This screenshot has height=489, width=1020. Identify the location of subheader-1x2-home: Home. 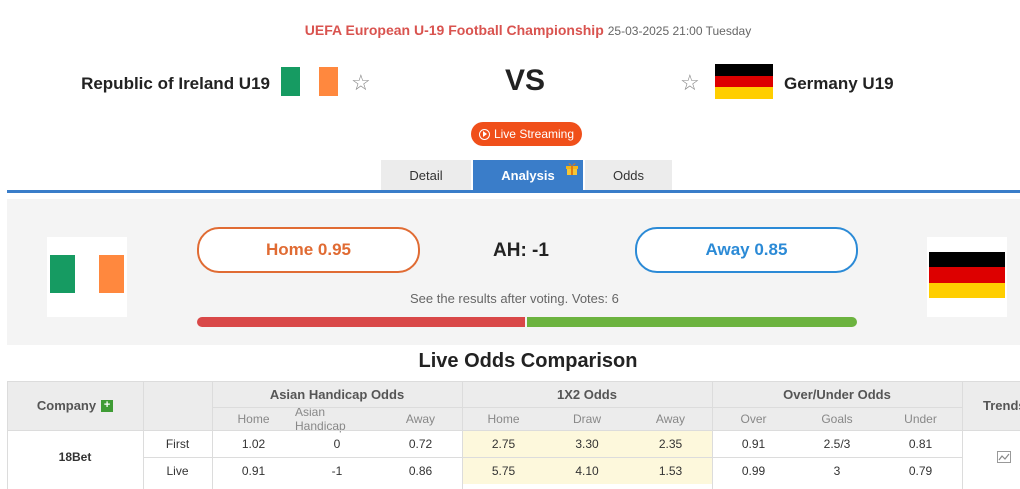
(503, 418).